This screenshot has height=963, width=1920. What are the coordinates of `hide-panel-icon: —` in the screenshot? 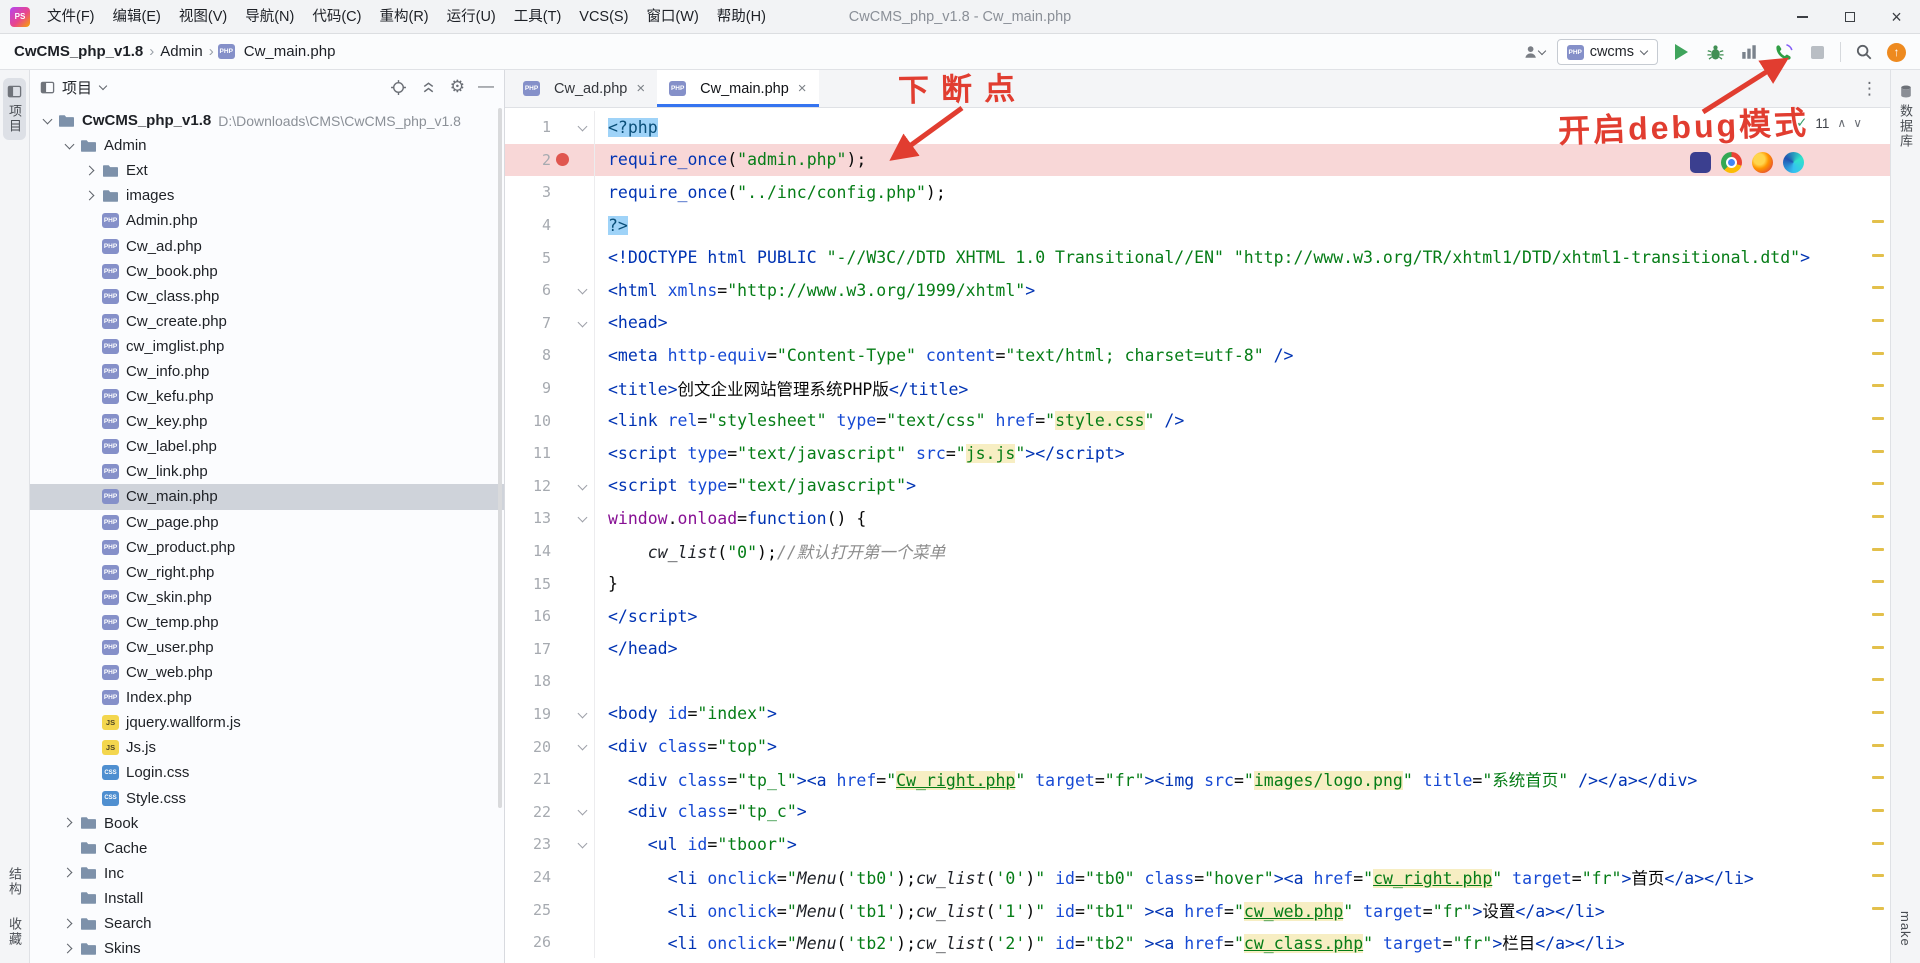 It's located at (486, 87).